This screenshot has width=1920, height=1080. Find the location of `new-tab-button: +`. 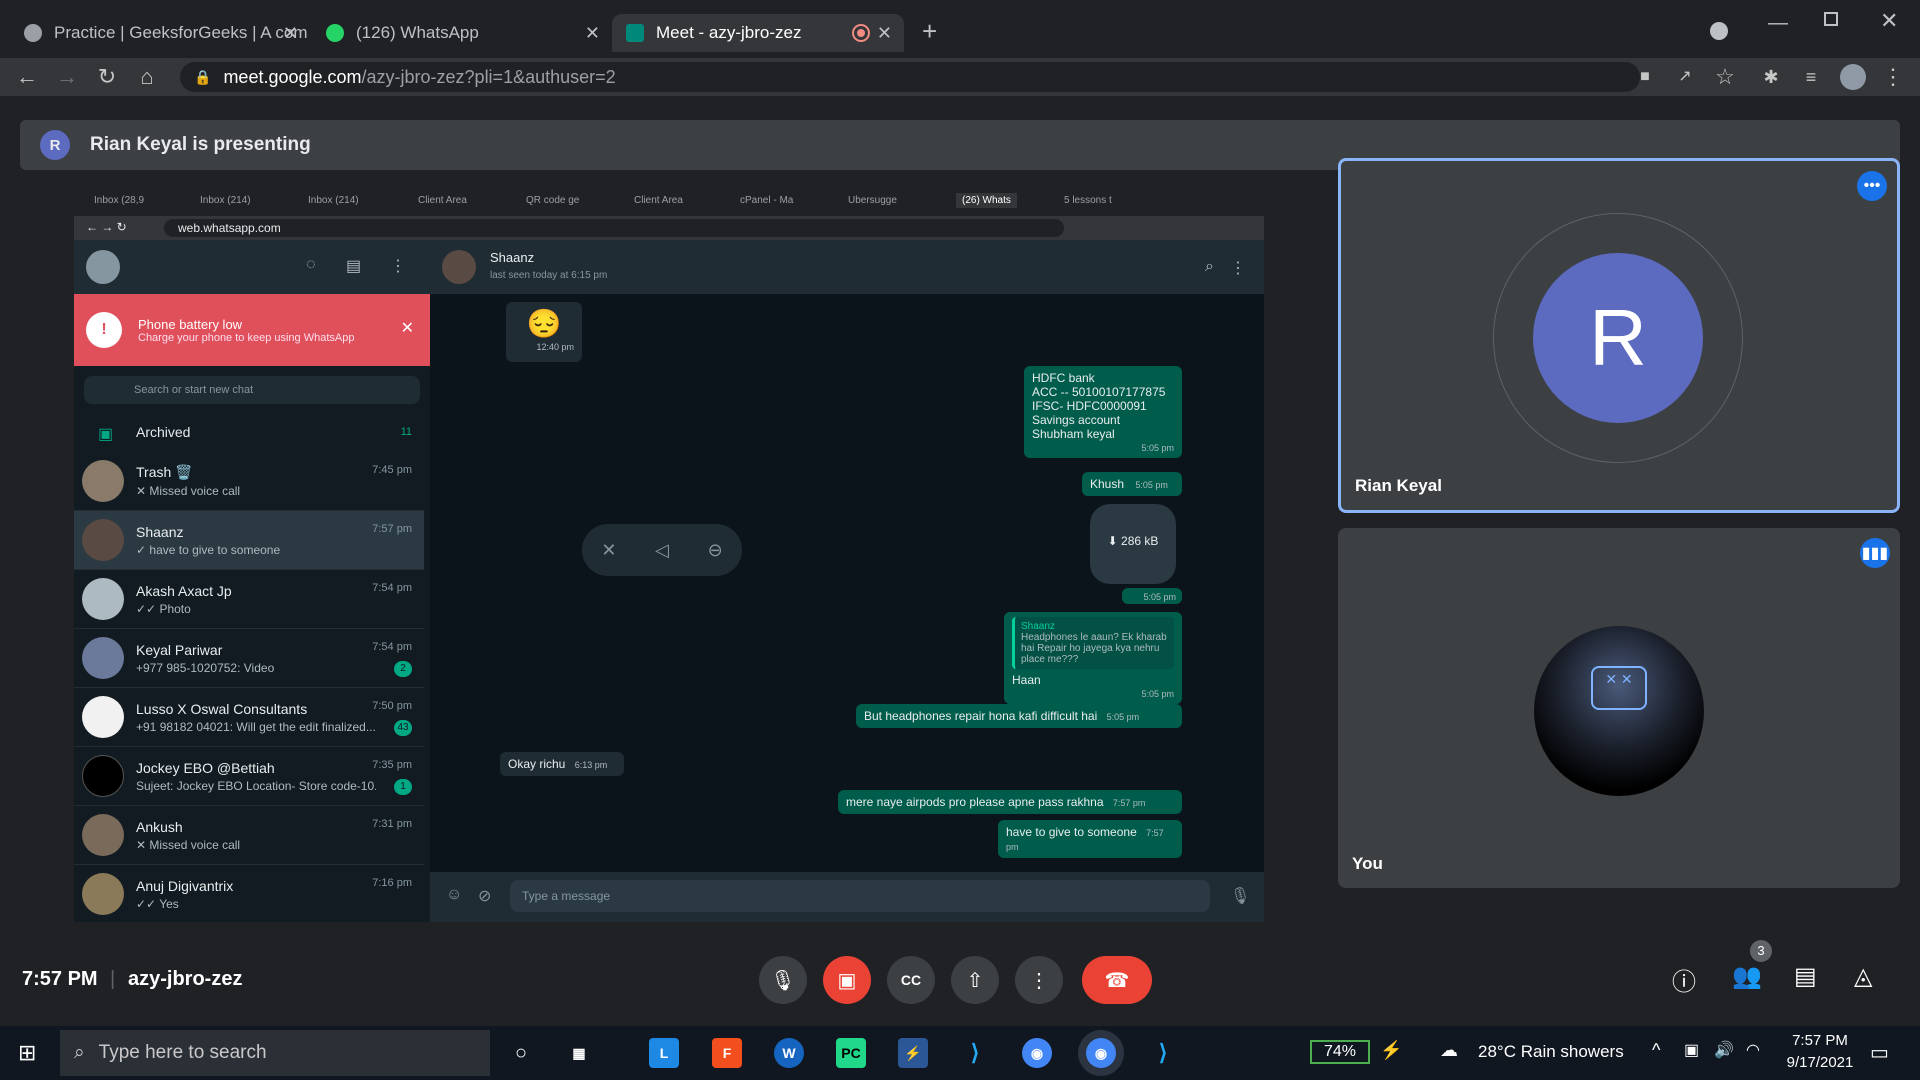

new-tab-button: + is located at coordinates (929, 31).